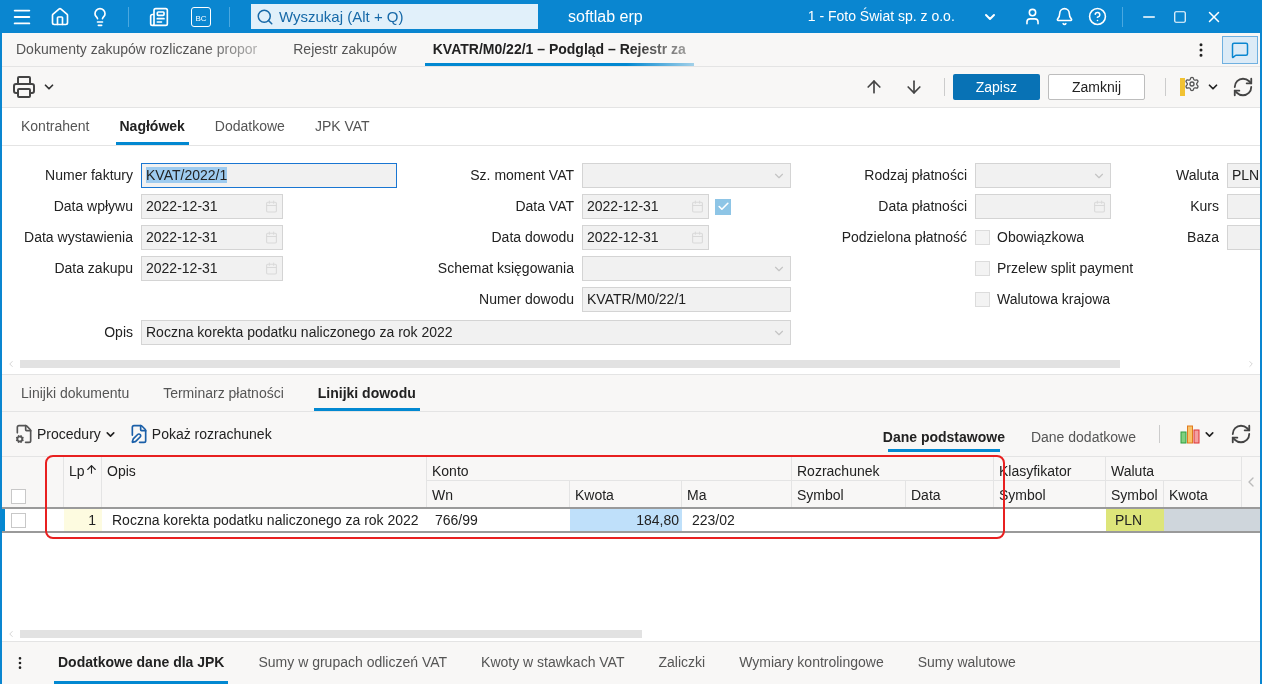 This screenshot has width=1262, height=684. Describe the element at coordinates (1179, 16) in the screenshot. I see `maximize-icon` at that location.